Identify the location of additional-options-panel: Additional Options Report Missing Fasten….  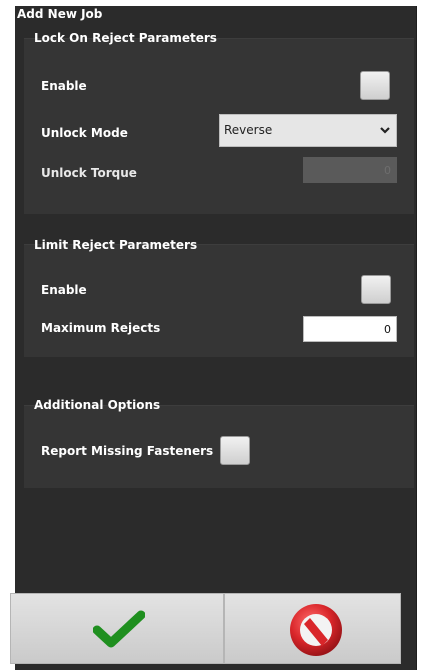
(219, 443).